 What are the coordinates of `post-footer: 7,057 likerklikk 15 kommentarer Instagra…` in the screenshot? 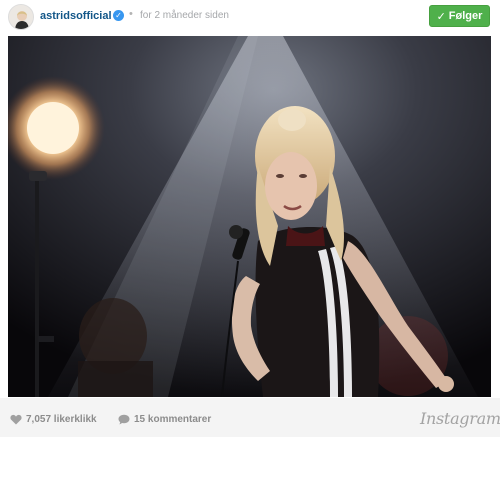 It's located at (250, 417).